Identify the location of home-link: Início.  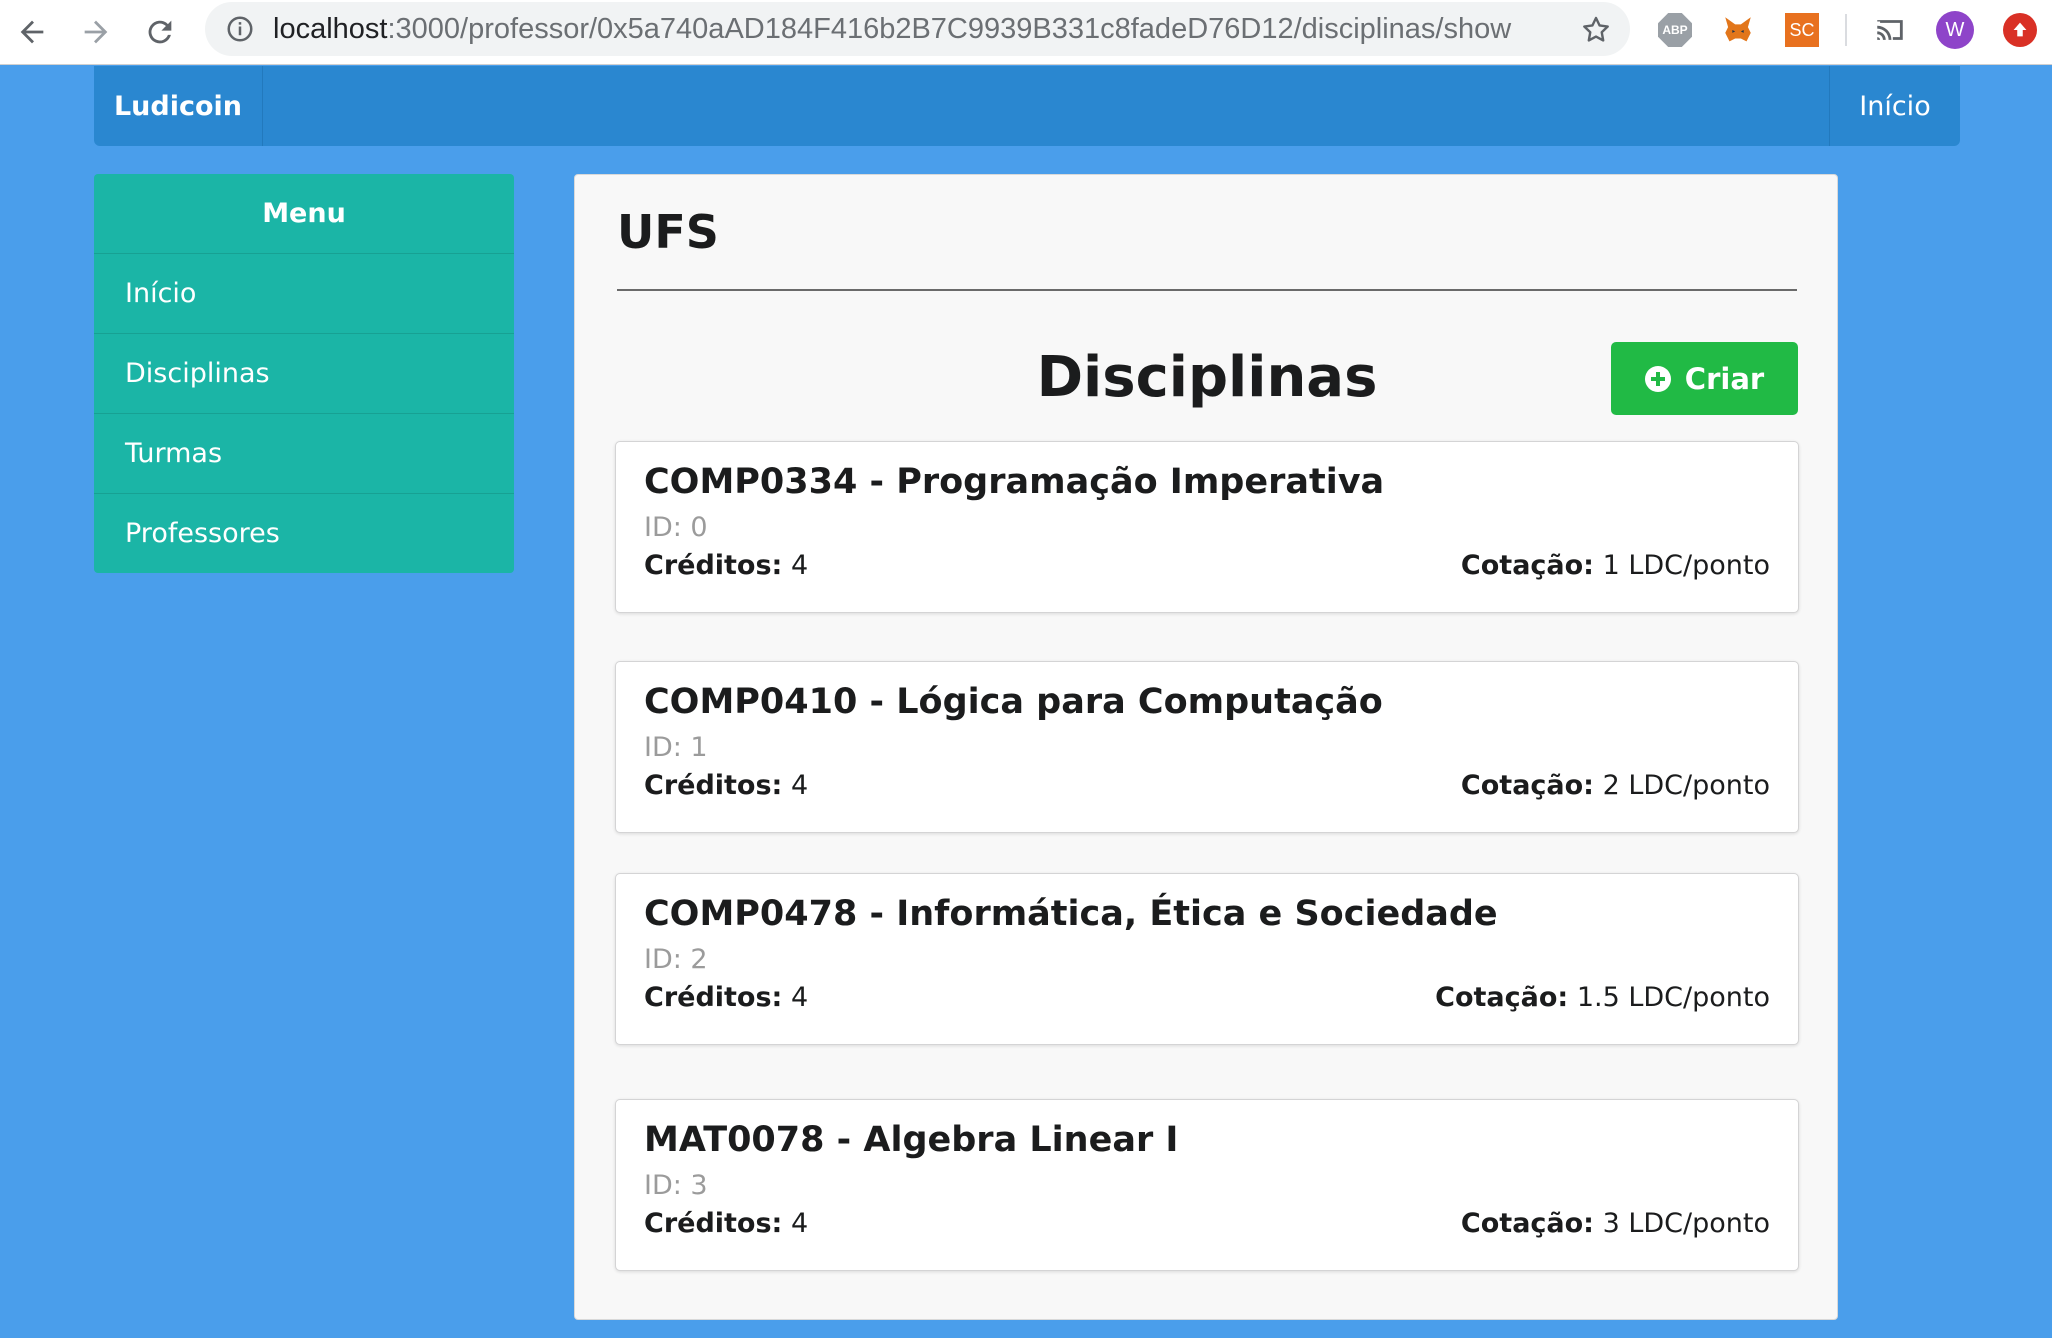
(1894, 106).